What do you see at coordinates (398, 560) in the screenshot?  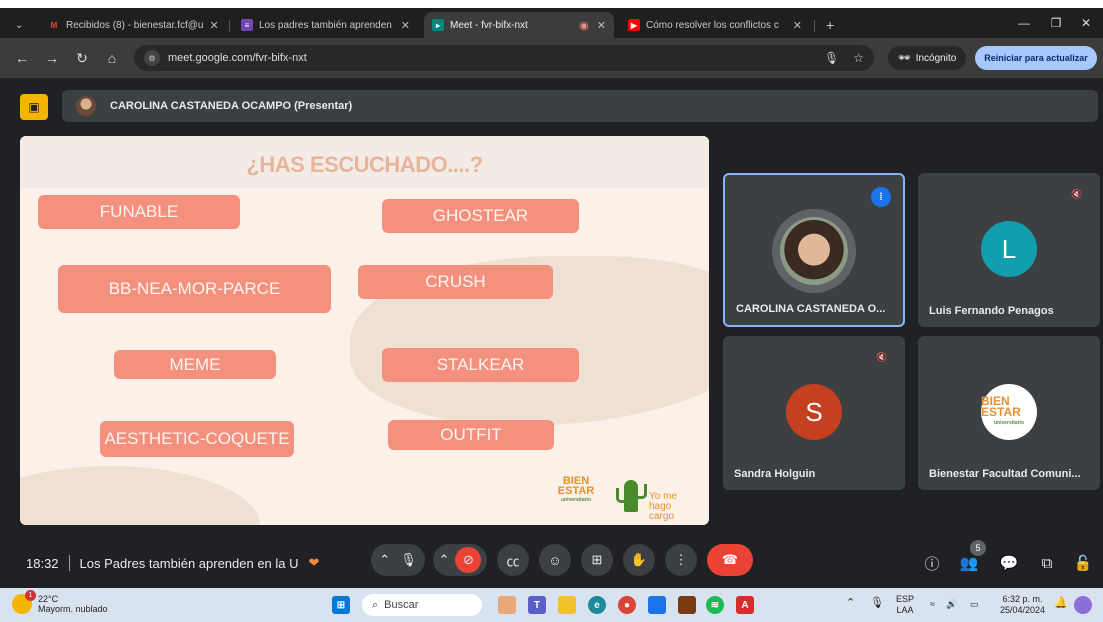 I see `mic-button: ⌃ 🎙` at bounding box center [398, 560].